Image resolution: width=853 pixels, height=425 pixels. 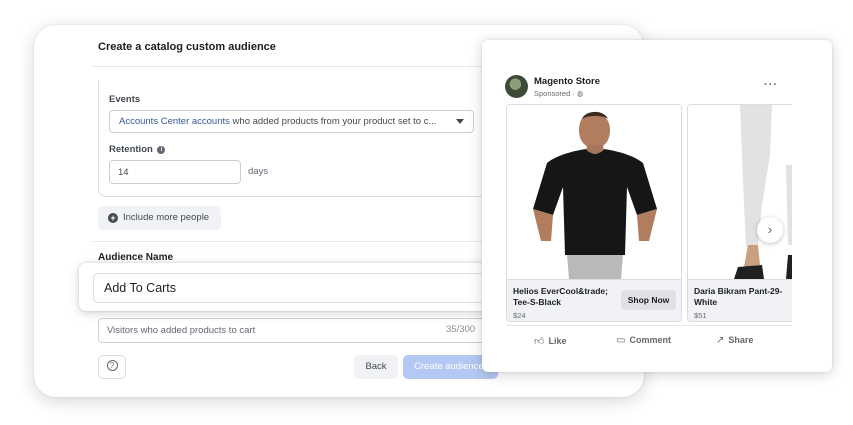 What do you see at coordinates (293, 330) in the screenshot?
I see `description-input: Visitors who added products to cart` at bounding box center [293, 330].